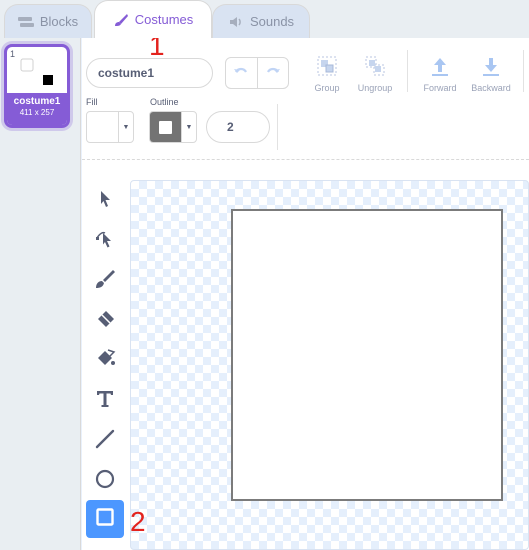 This screenshot has width=529, height=550. Describe the element at coordinates (37, 112) in the screenshot. I see `costume-dimensions: 411 x 257` at that location.